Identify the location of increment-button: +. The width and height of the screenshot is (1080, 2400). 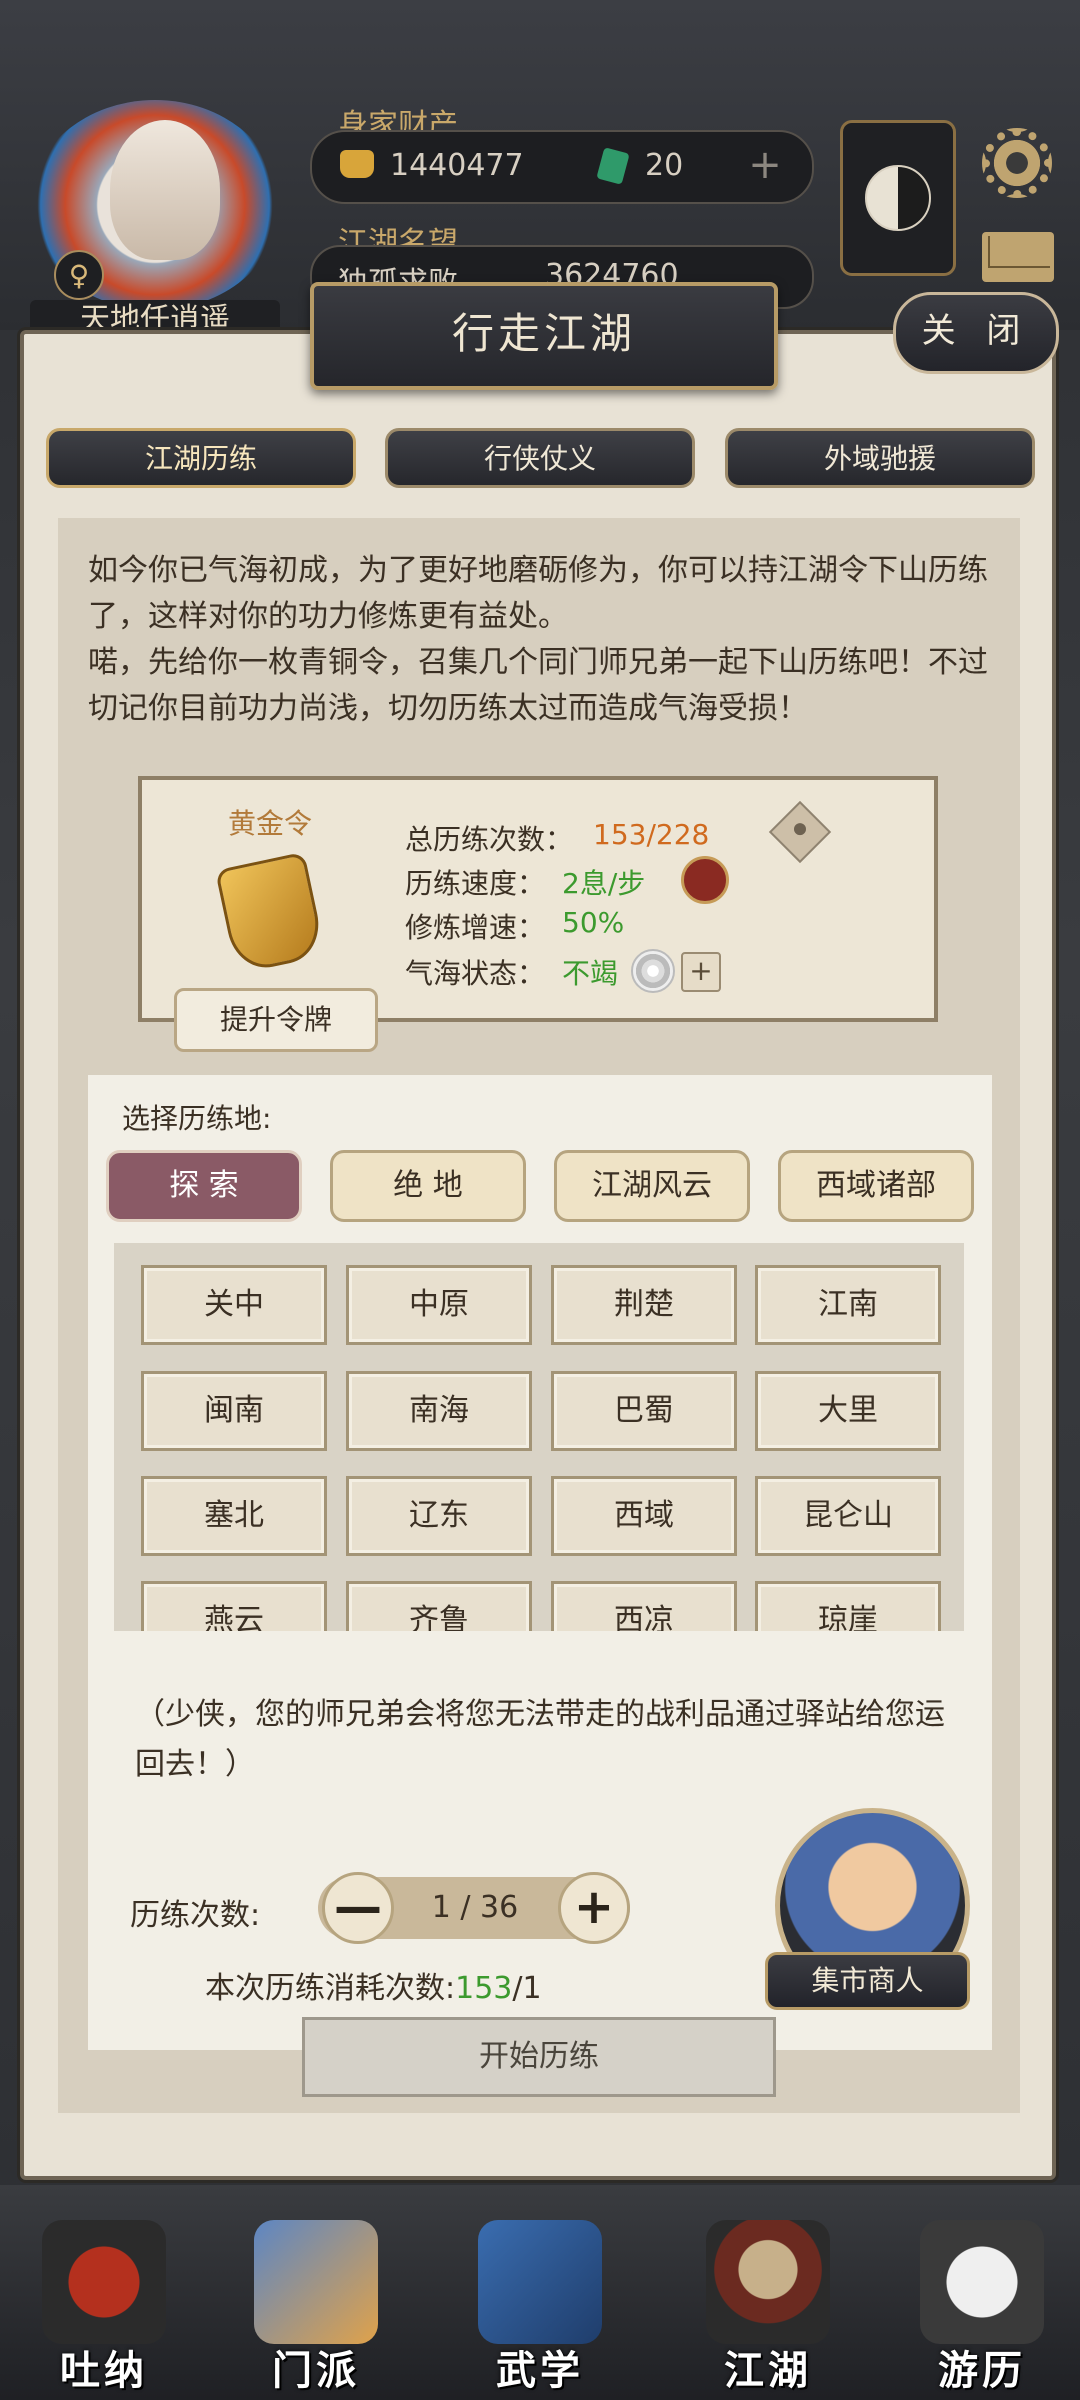
(594, 1908).